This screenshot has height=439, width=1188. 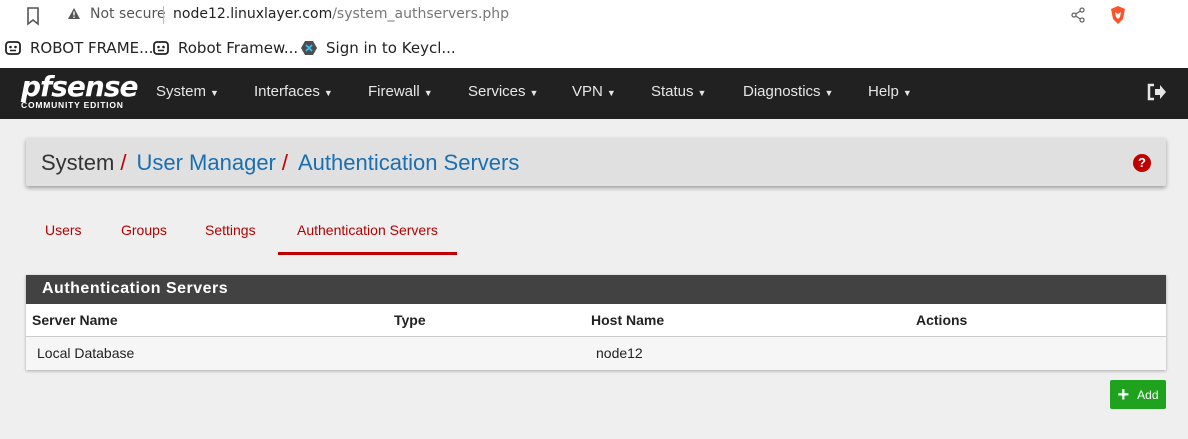 What do you see at coordinates (287, 91) in the screenshot?
I see `nav-label: Interfaces` at bounding box center [287, 91].